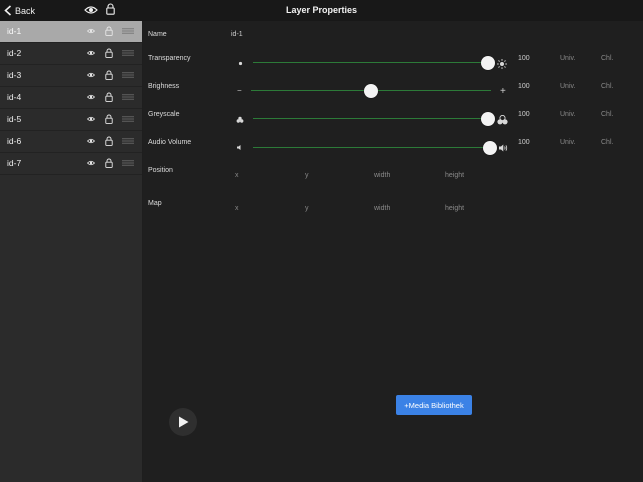  What do you see at coordinates (307, 175) in the screenshot?
I see `position-y-field: y` at bounding box center [307, 175].